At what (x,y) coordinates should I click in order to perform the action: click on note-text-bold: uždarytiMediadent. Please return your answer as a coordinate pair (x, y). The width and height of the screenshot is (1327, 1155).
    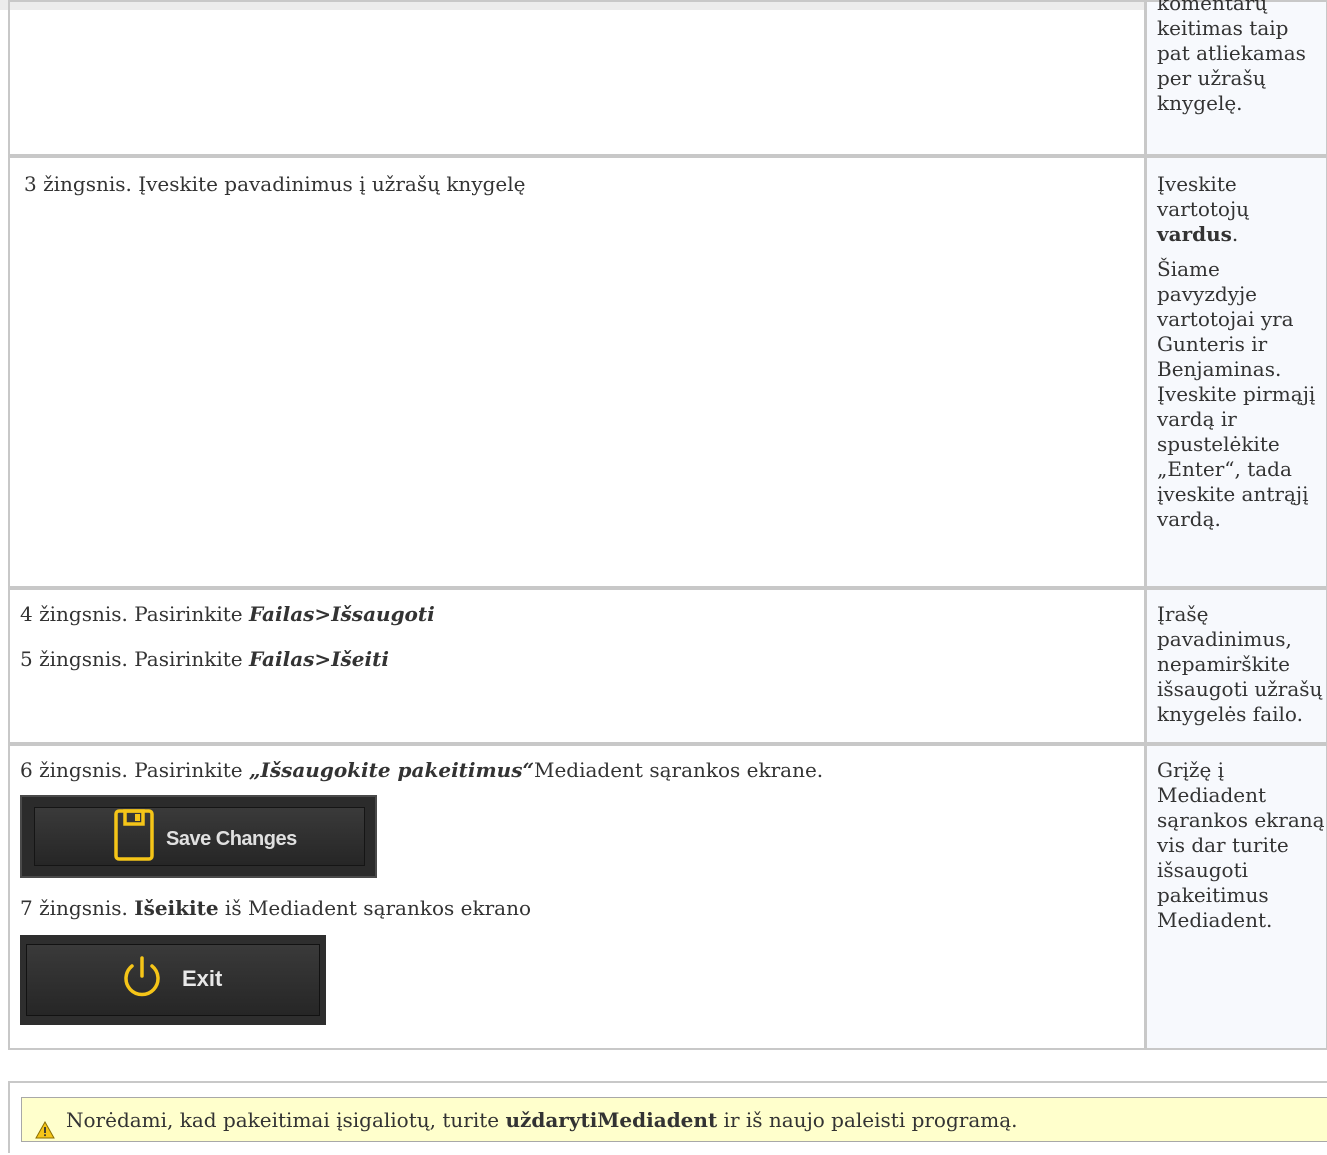
    Looking at the image, I should click on (611, 1120).